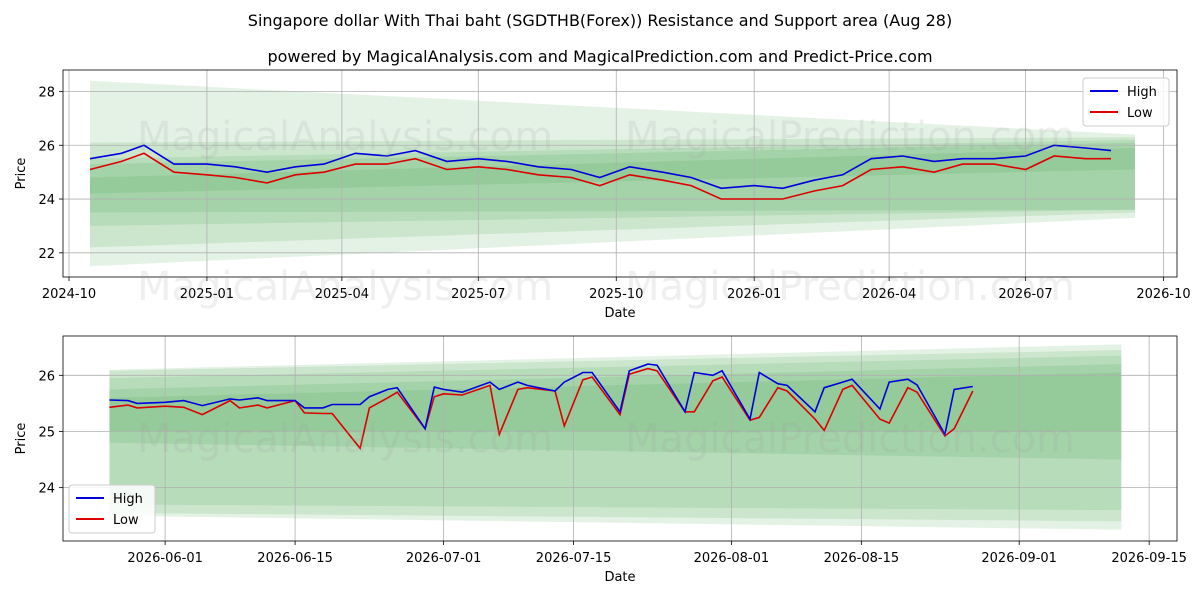 The height and width of the screenshot is (600, 1200). I want to click on x-tick-label: 2026-09-15, so click(1149, 558).